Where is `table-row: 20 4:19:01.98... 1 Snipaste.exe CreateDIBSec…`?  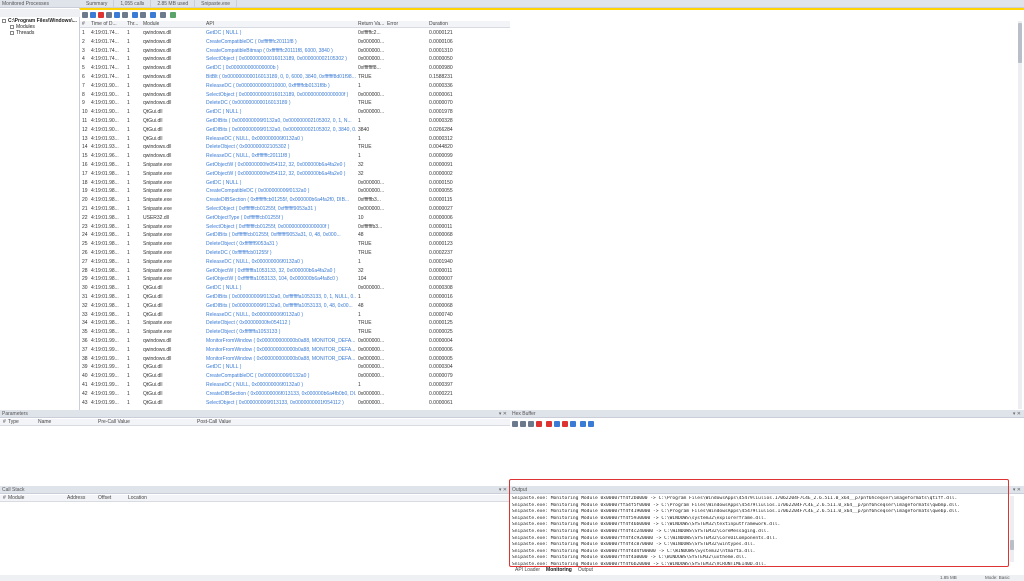
table-row: 20 4:19:01.98... 1 Snipaste.exe CreateDIBSec… is located at coordinates (295, 200).